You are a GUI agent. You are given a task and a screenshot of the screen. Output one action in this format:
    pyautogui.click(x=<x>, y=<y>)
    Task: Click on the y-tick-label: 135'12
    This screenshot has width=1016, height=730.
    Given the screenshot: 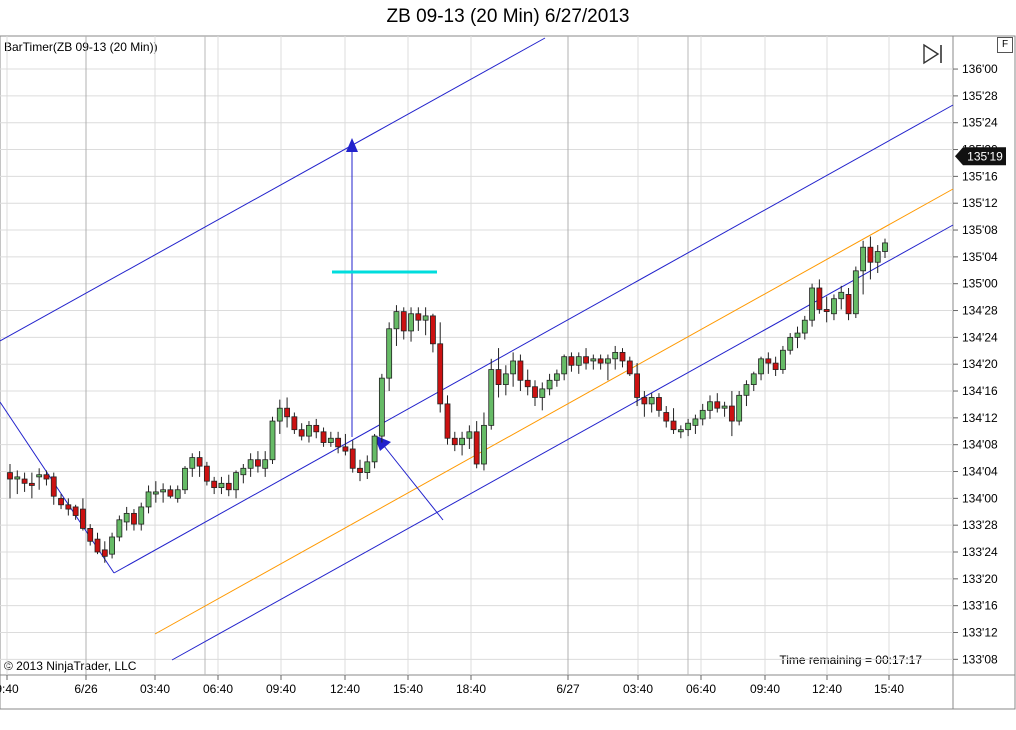 What is the action you would take?
    pyautogui.click(x=980, y=203)
    